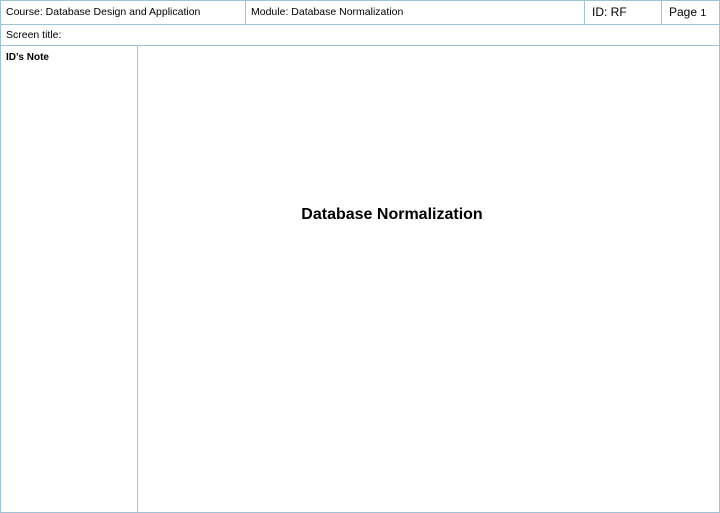 This screenshot has width=720, height=513. What do you see at coordinates (123, 12) in the screenshot?
I see `course-cell: Course: Database Design and Application` at bounding box center [123, 12].